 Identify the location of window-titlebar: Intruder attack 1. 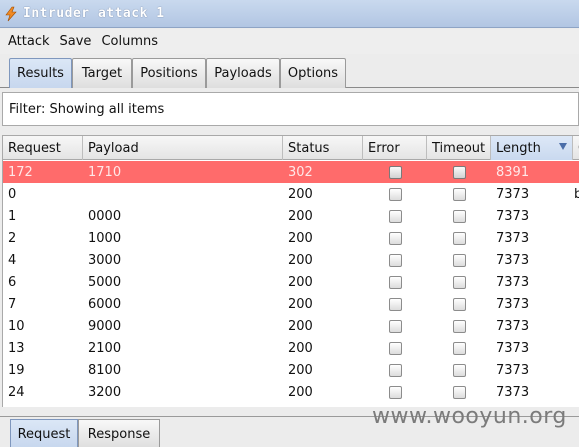
(289, 14).